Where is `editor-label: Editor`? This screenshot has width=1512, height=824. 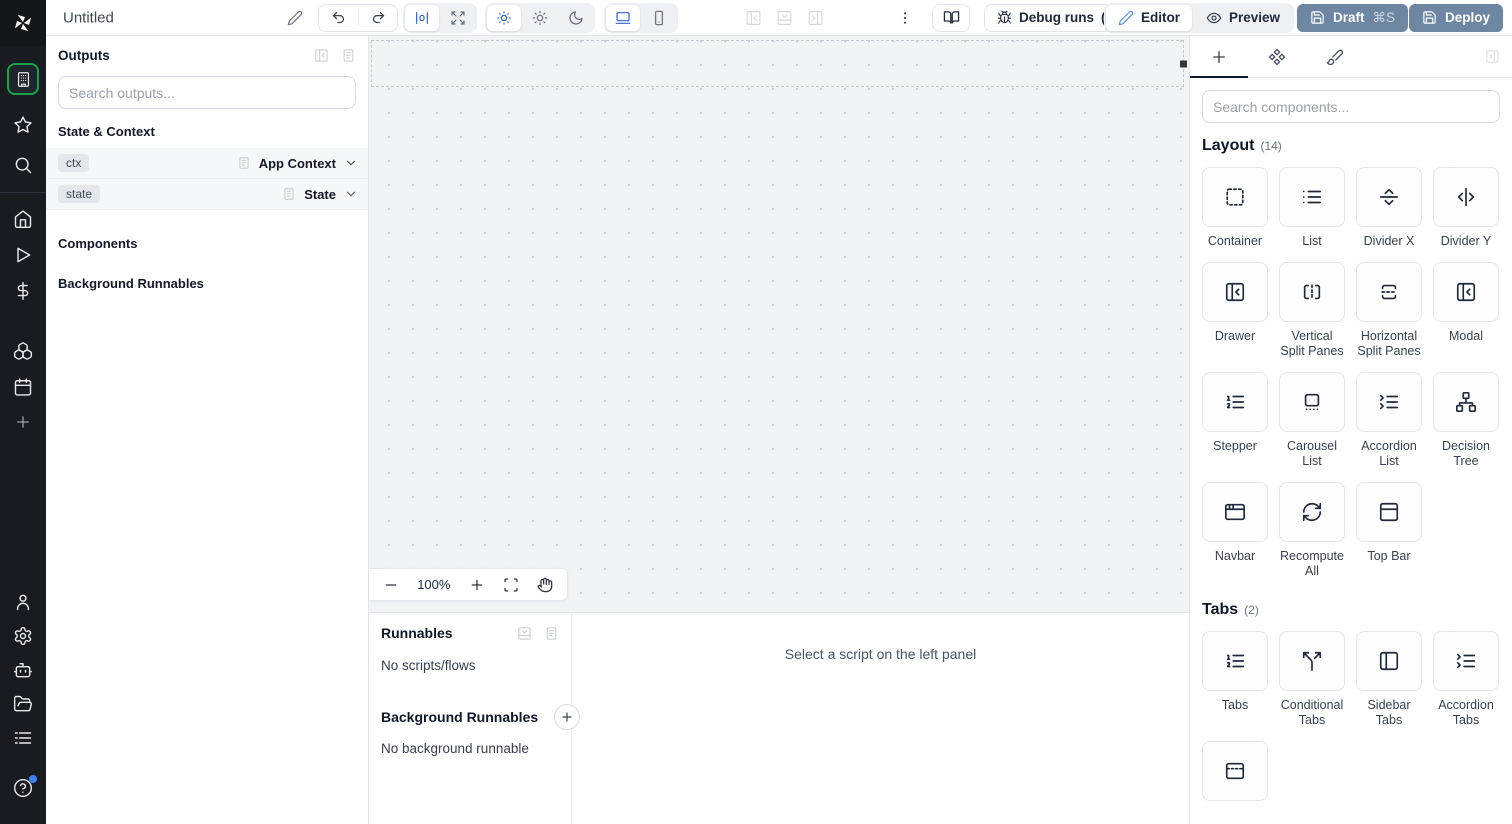
editor-label: Editor is located at coordinates (1160, 17).